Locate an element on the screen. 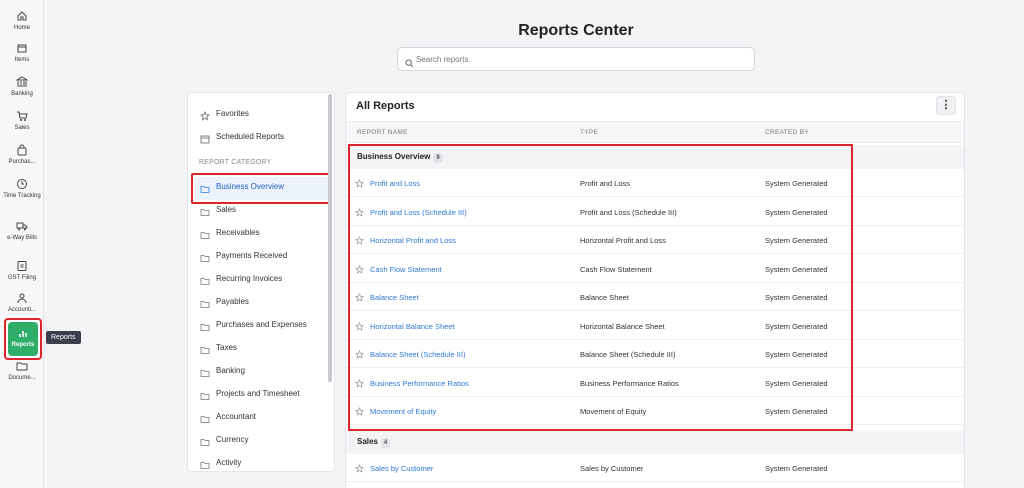  cat-item: Banking is located at coordinates (256, 371).